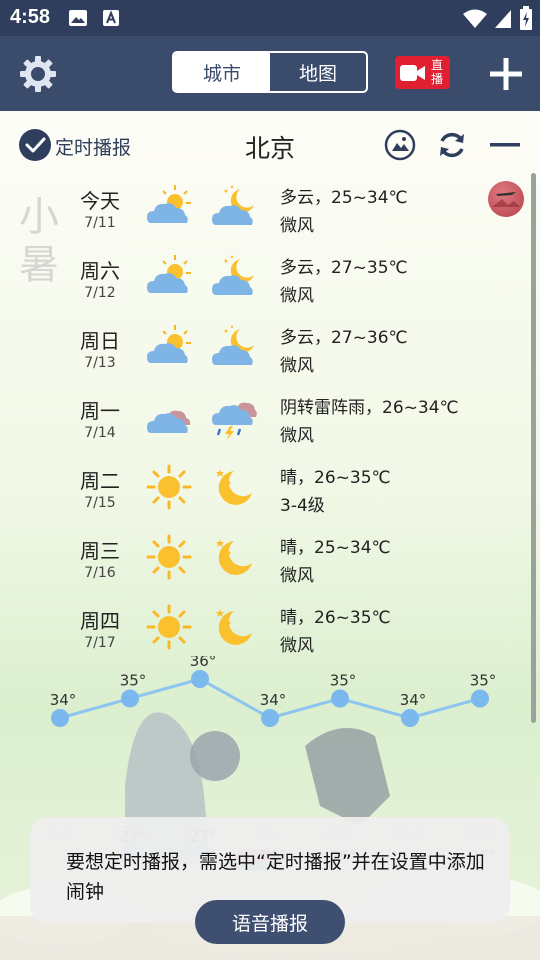 The height and width of the screenshot is (960, 540). What do you see at coordinates (344, 268) in the screenshot?
I see `forecast-desc: 多云，27~35℃` at bounding box center [344, 268].